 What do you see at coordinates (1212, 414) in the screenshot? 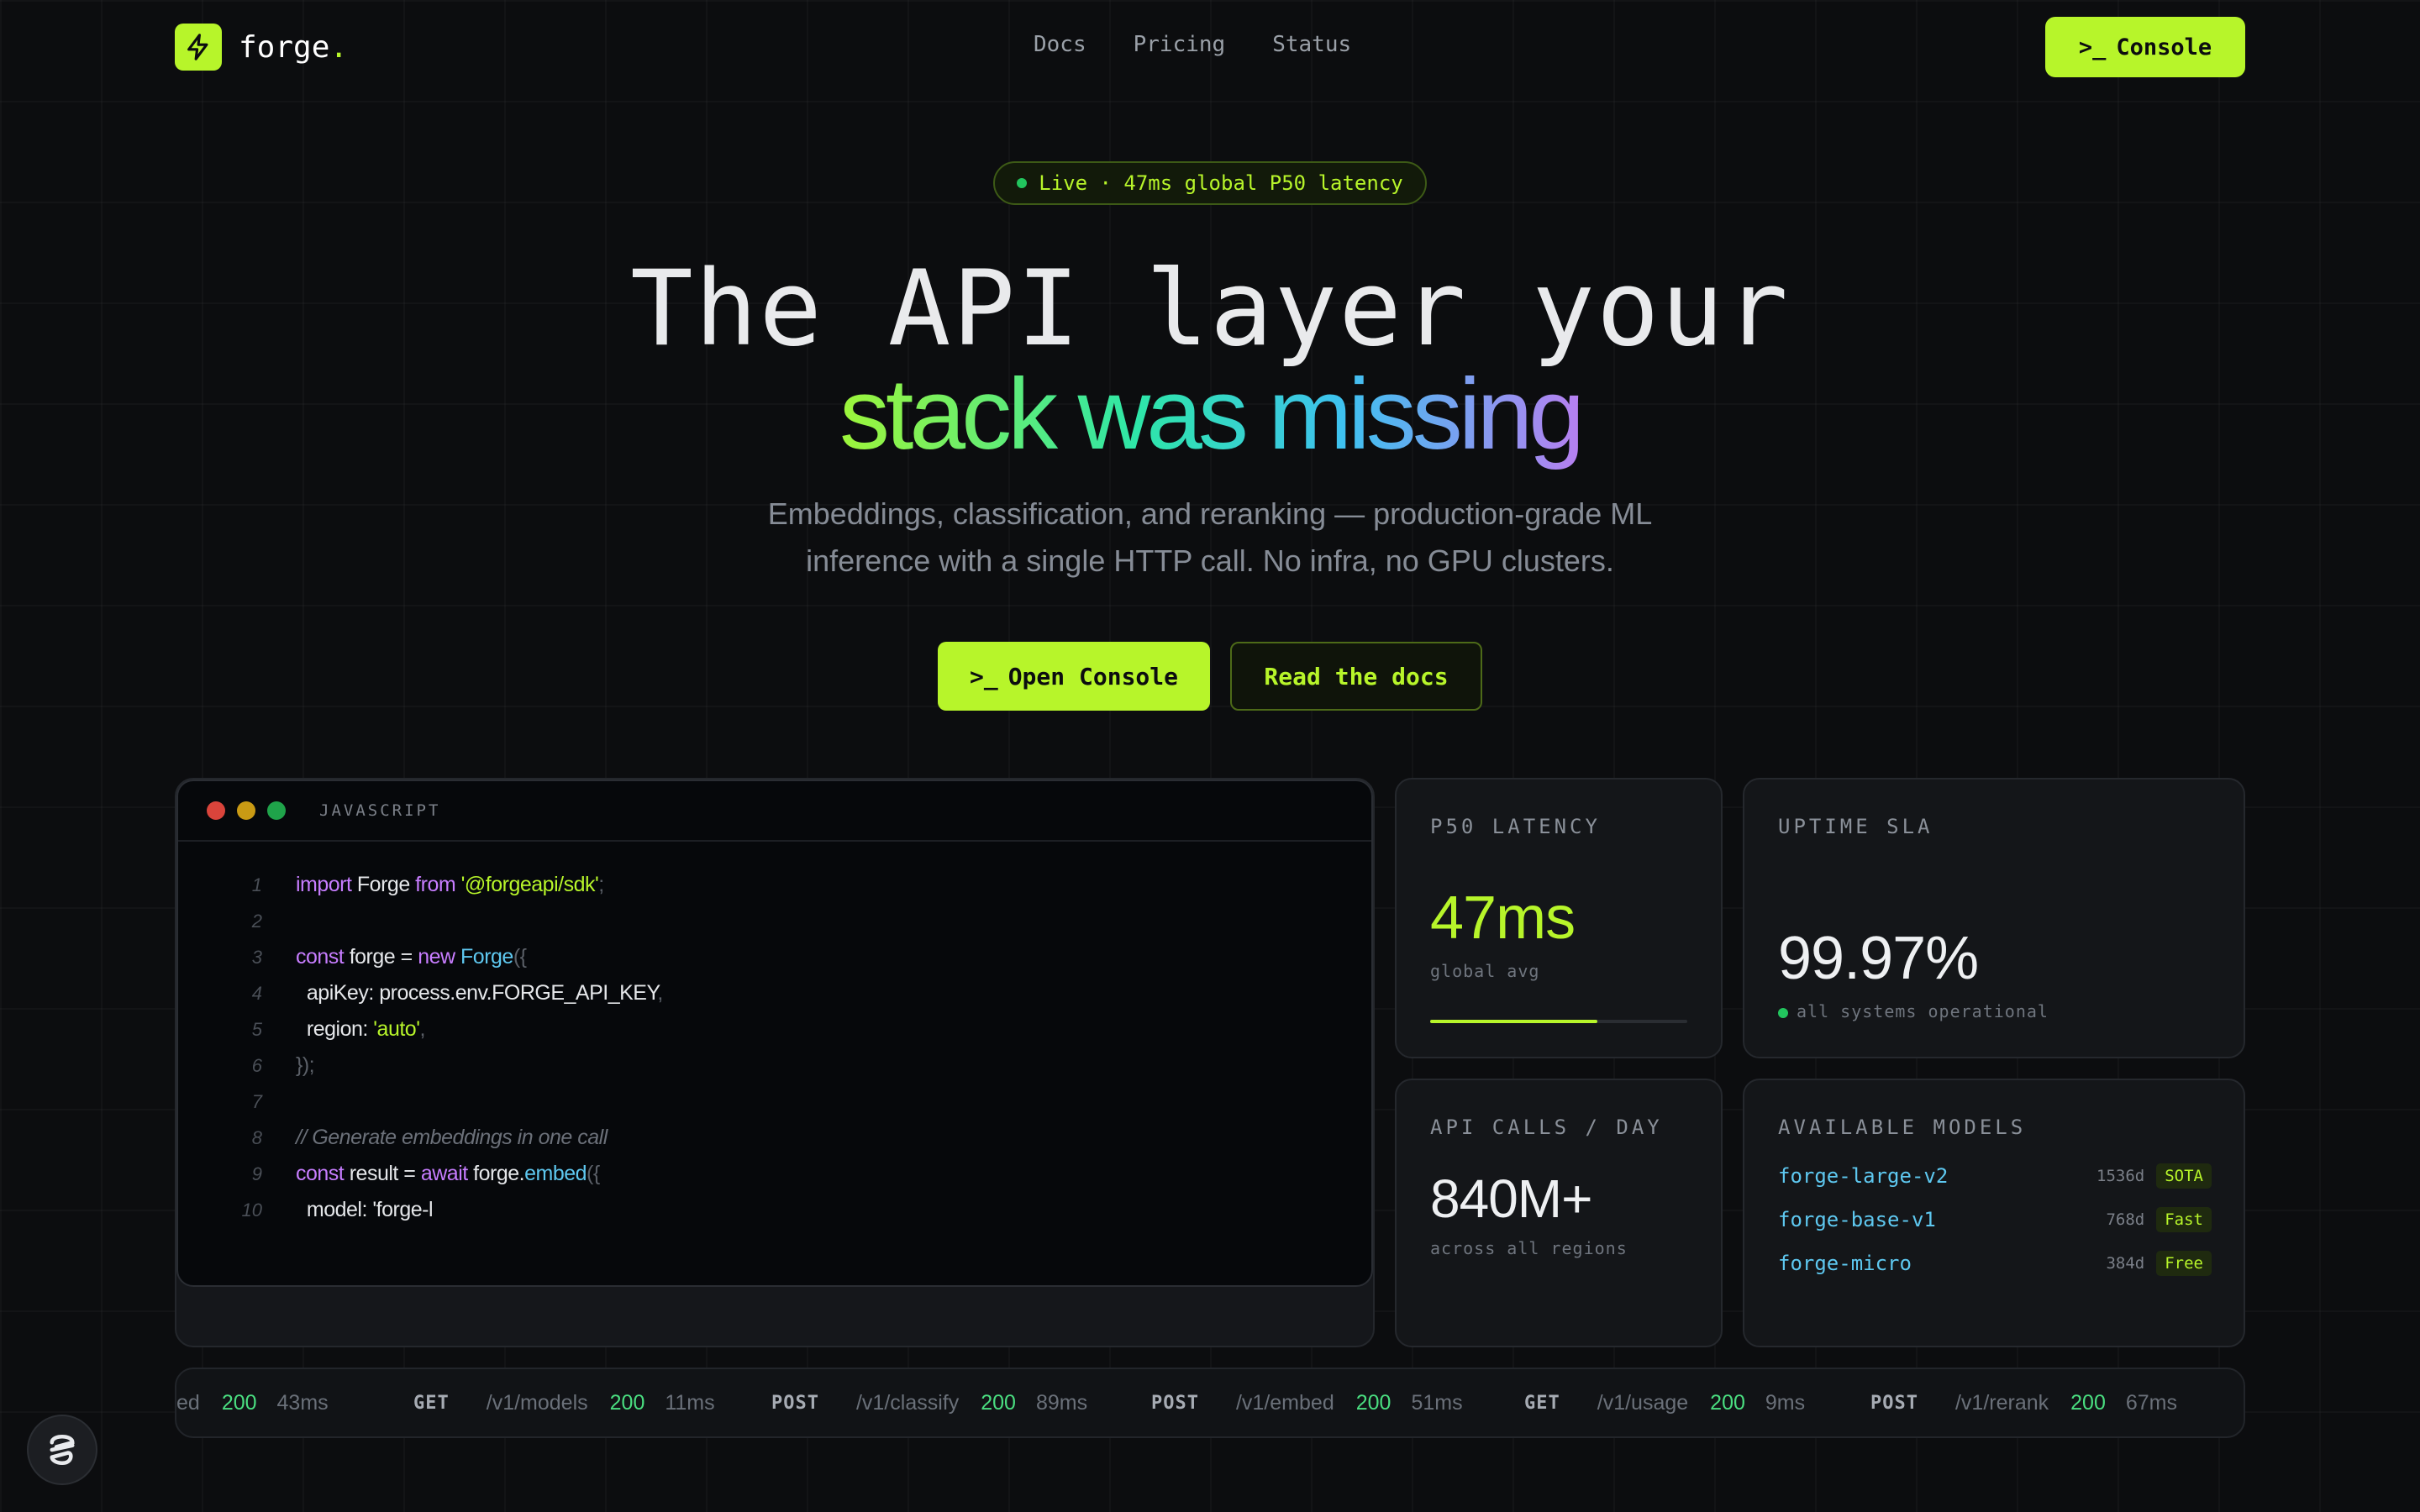
I see `hero-title-line2: stack was missing` at bounding box center [1212, 414].